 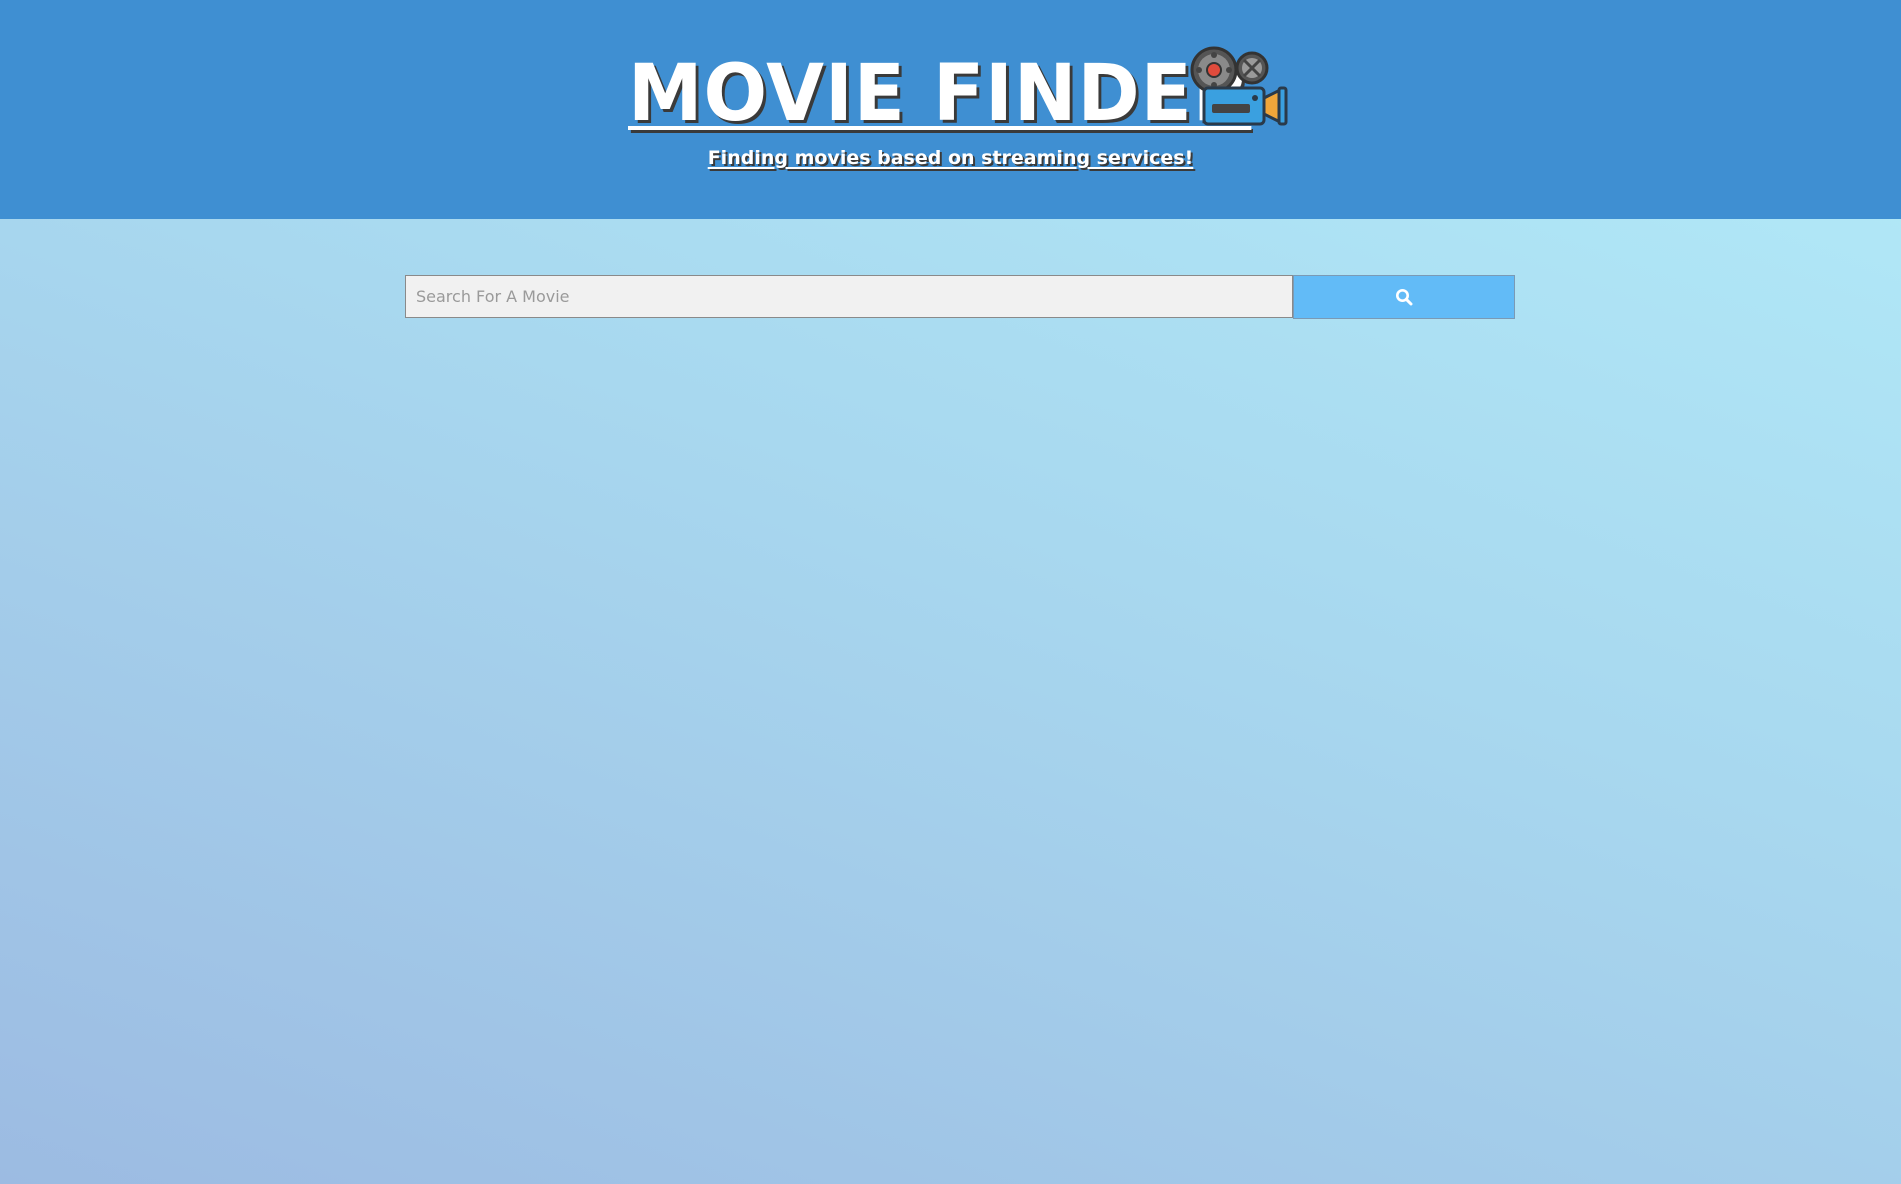 What do you see at coordinates (849, 296) in the screenshot?
I see `search-input` at bounding box center [849, 296].